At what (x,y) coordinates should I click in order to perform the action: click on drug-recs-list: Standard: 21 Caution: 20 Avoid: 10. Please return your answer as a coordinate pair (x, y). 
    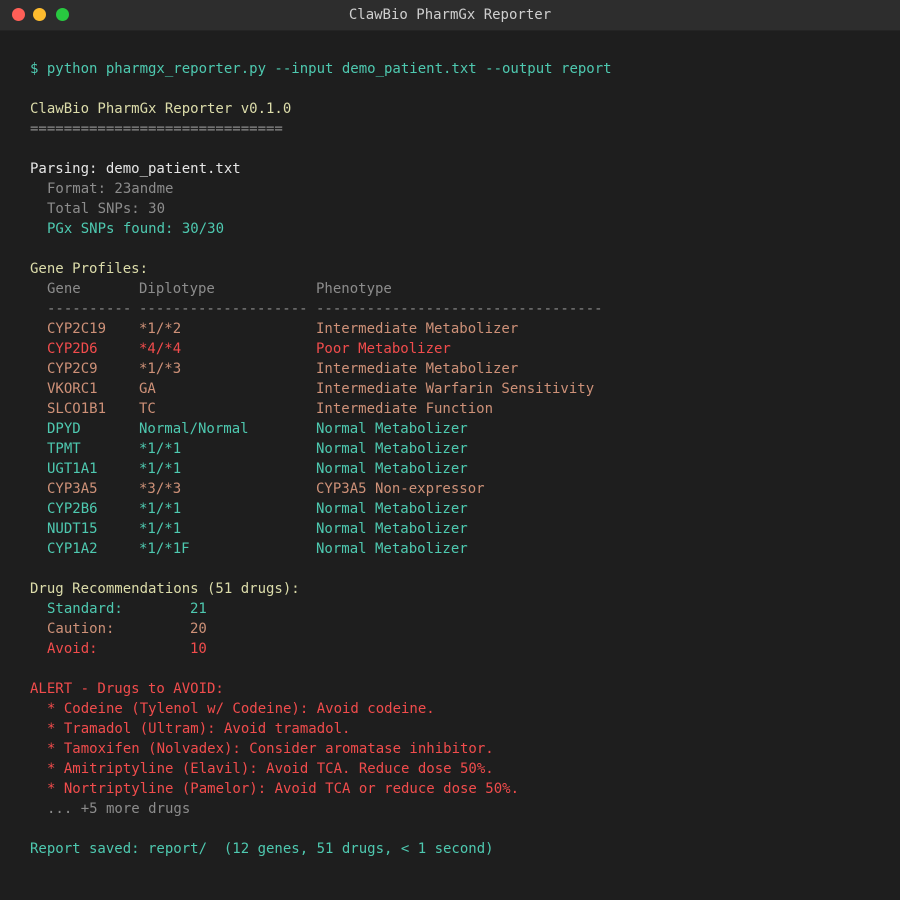
    Looking at the image, I should click on (465, 629).